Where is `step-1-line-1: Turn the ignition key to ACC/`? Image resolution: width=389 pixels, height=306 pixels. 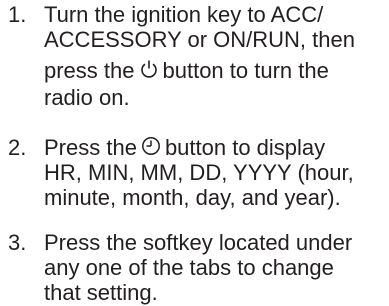
step-1-line-1: Turn the ignition key to ACC/ is located at coordinates (184, 14).